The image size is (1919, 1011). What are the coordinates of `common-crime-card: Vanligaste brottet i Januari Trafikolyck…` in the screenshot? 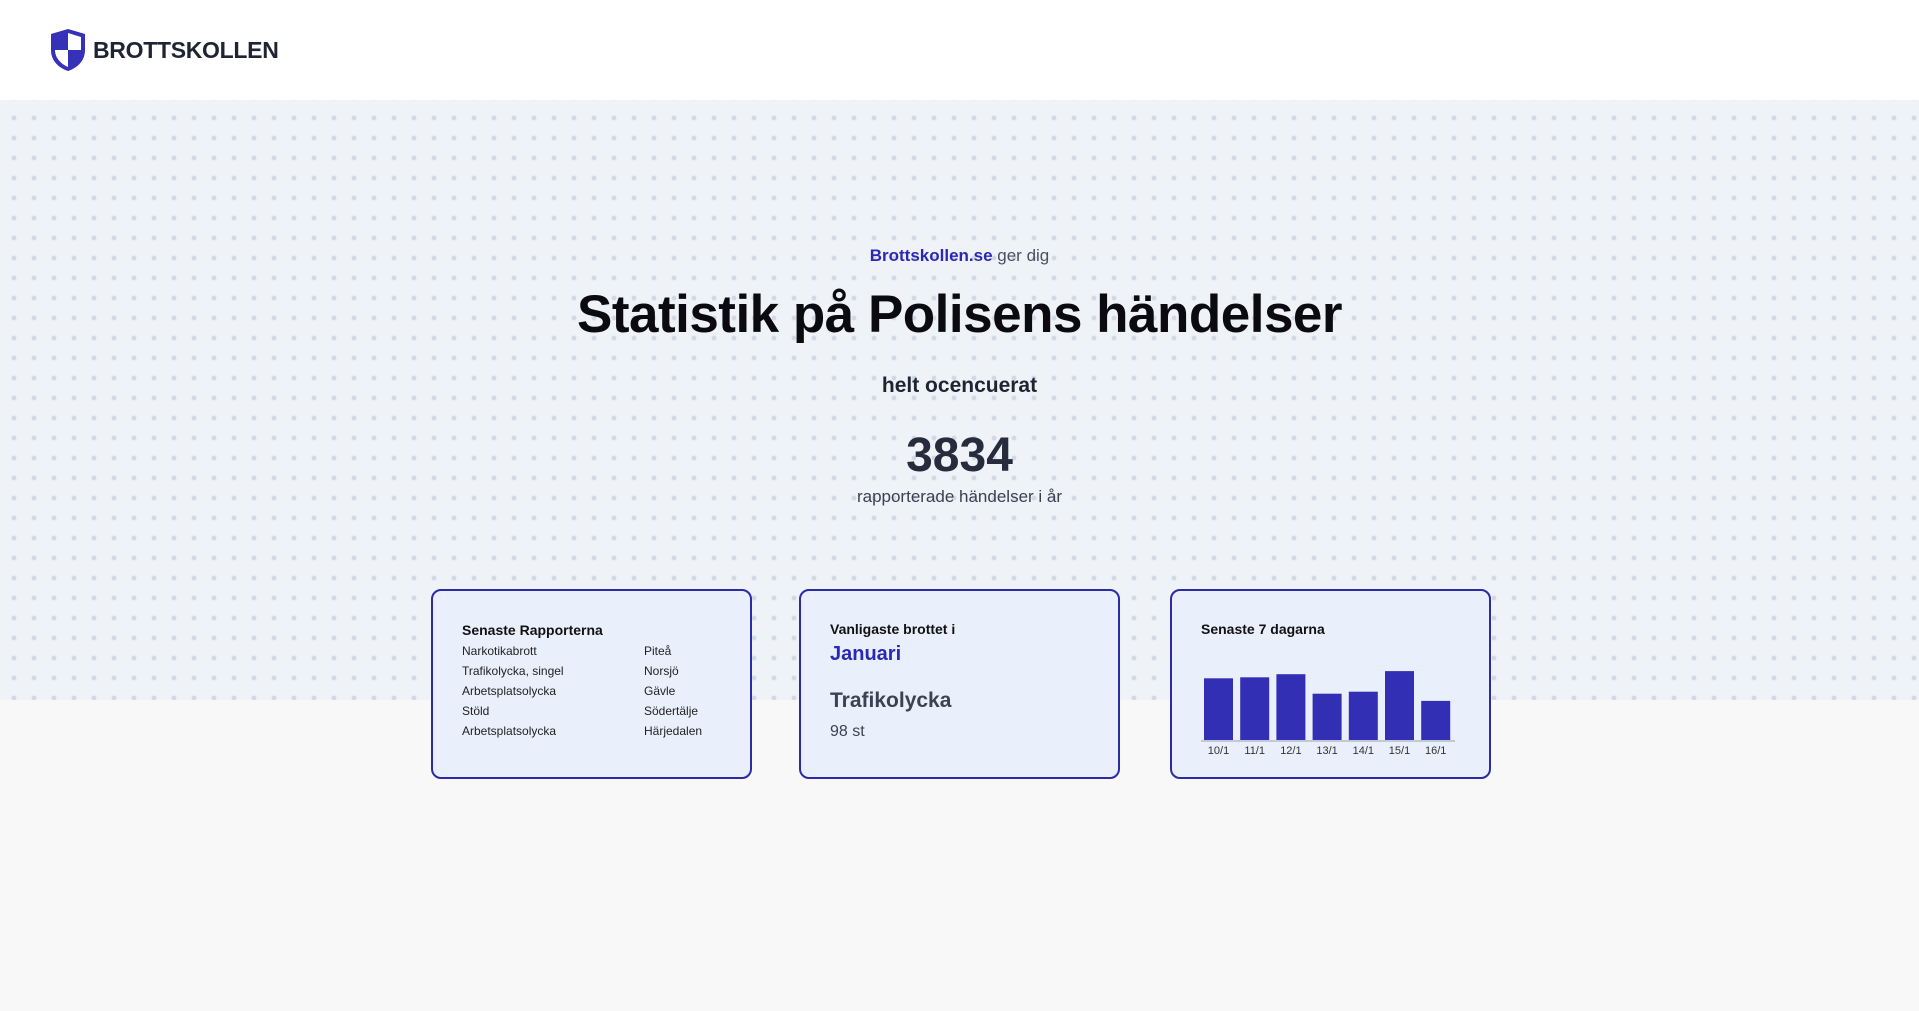 It's located at (959, 684).